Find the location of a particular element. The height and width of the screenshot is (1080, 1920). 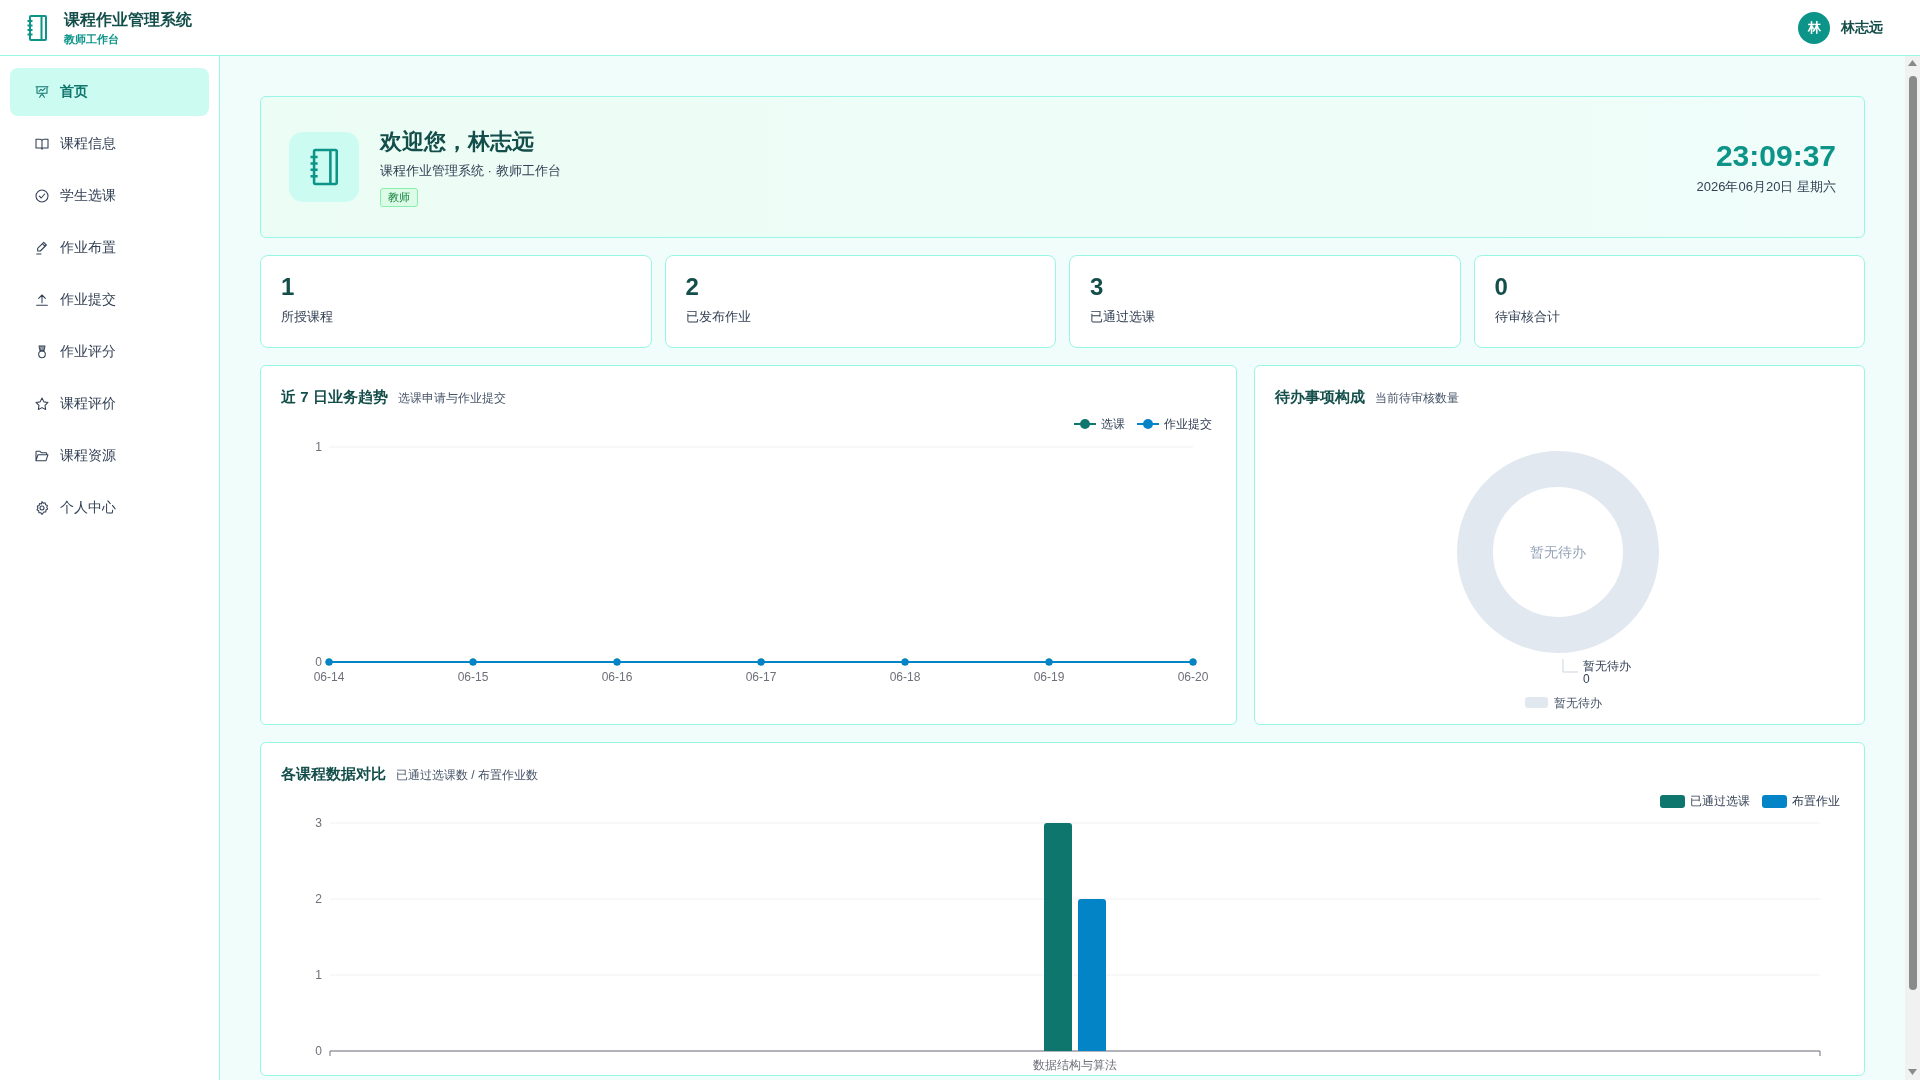

sidebar-item: 课程信息 is located at coordinates (109, 144).